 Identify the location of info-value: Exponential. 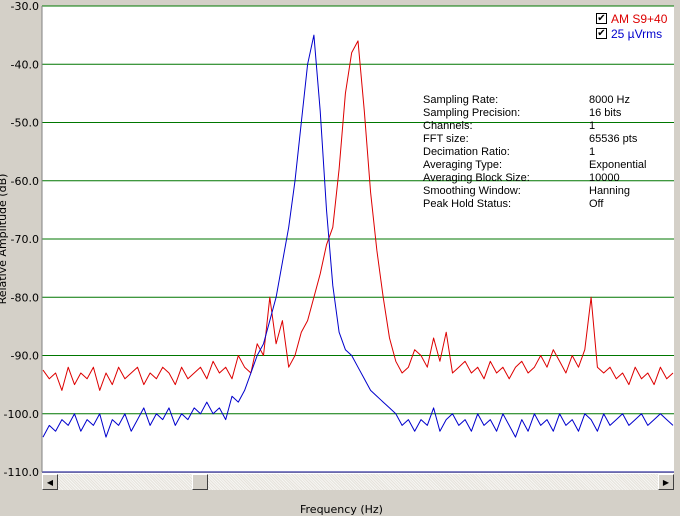
(618, 165).